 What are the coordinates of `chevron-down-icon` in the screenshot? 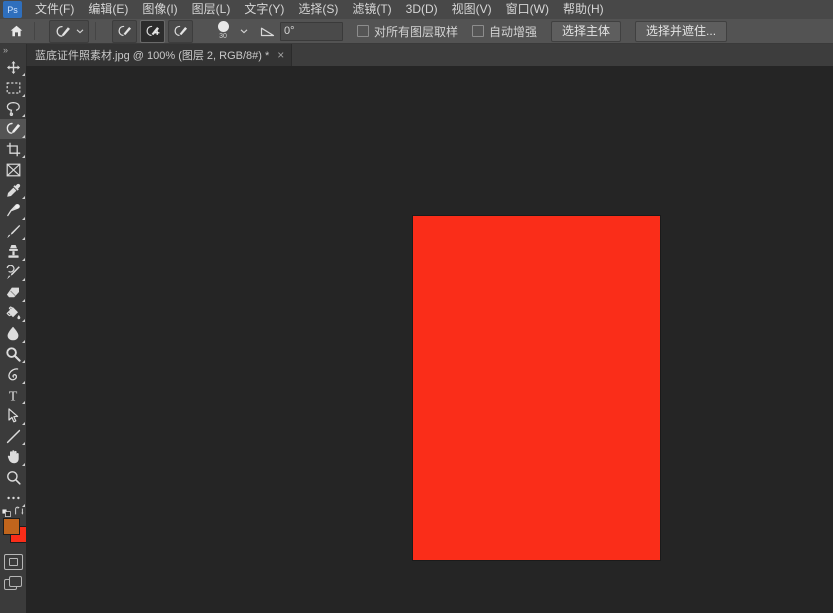 It's located at (80, 31).